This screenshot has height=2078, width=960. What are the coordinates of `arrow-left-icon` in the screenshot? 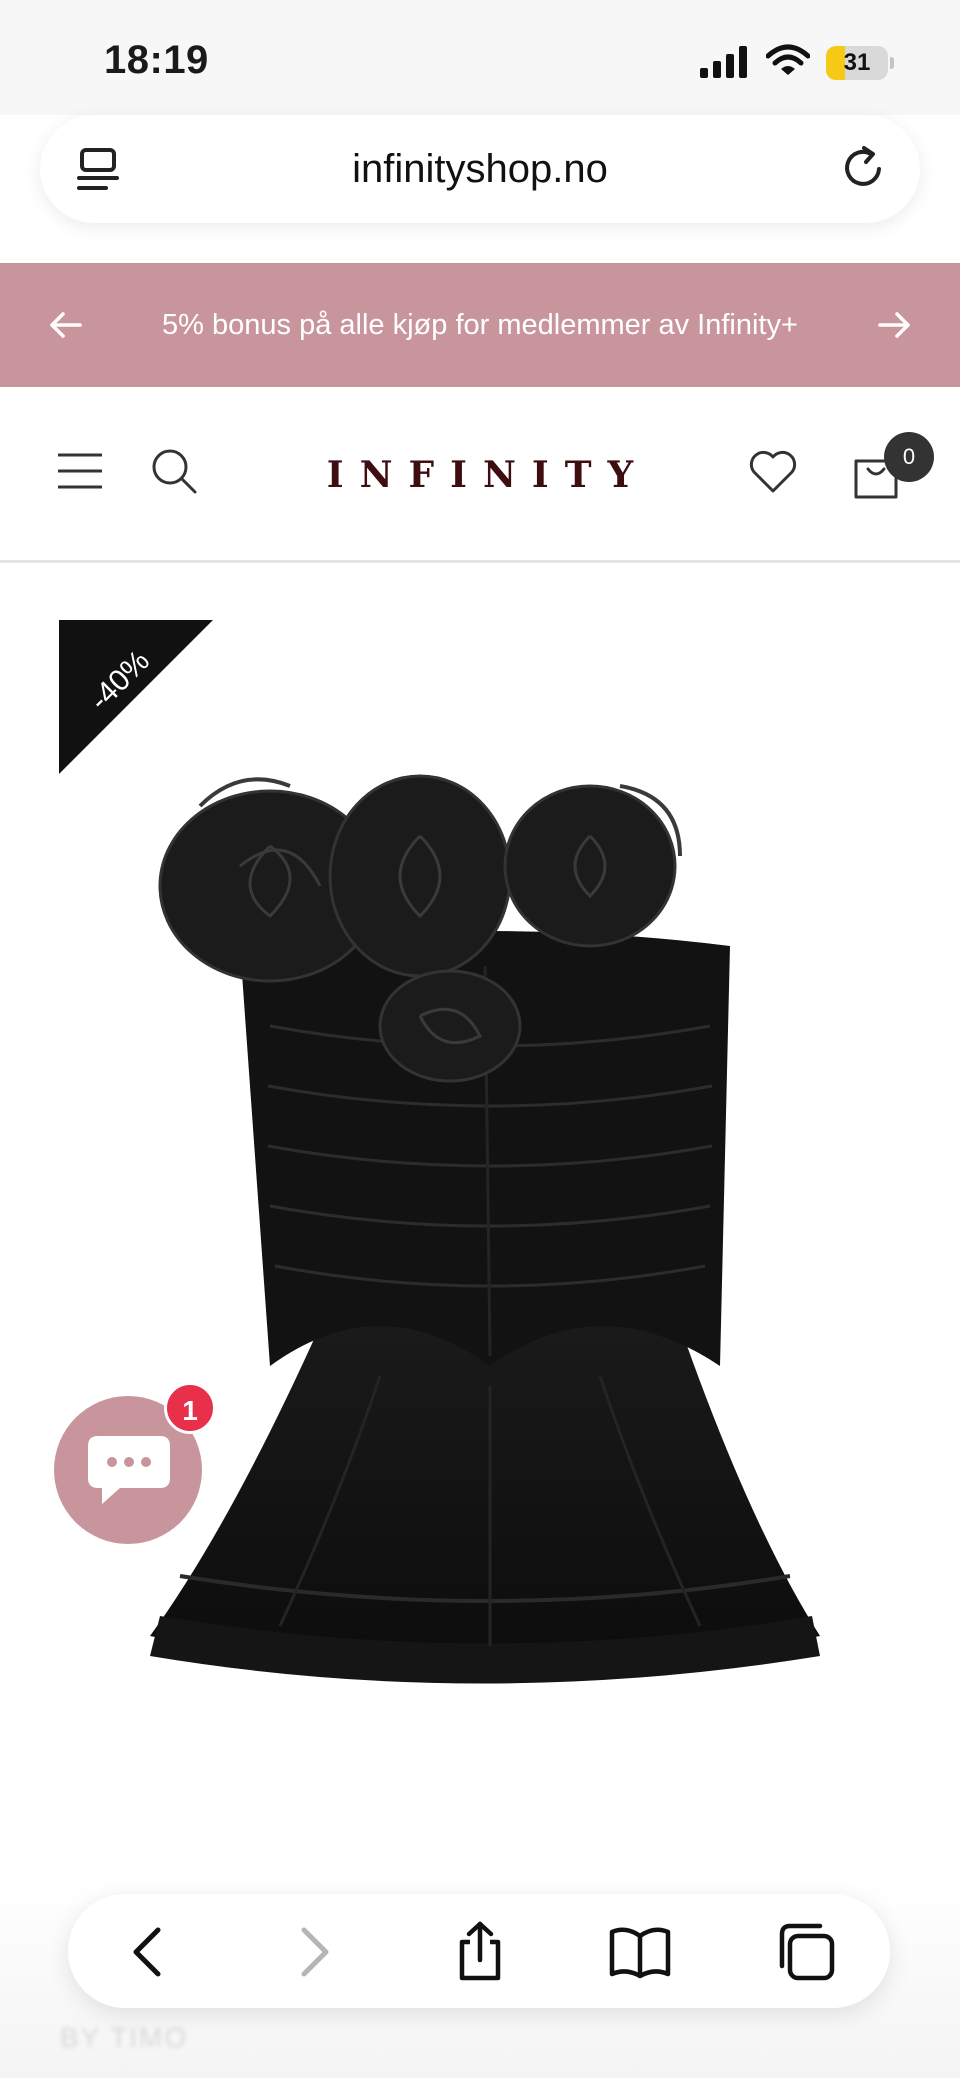 It's located at (66, 325).